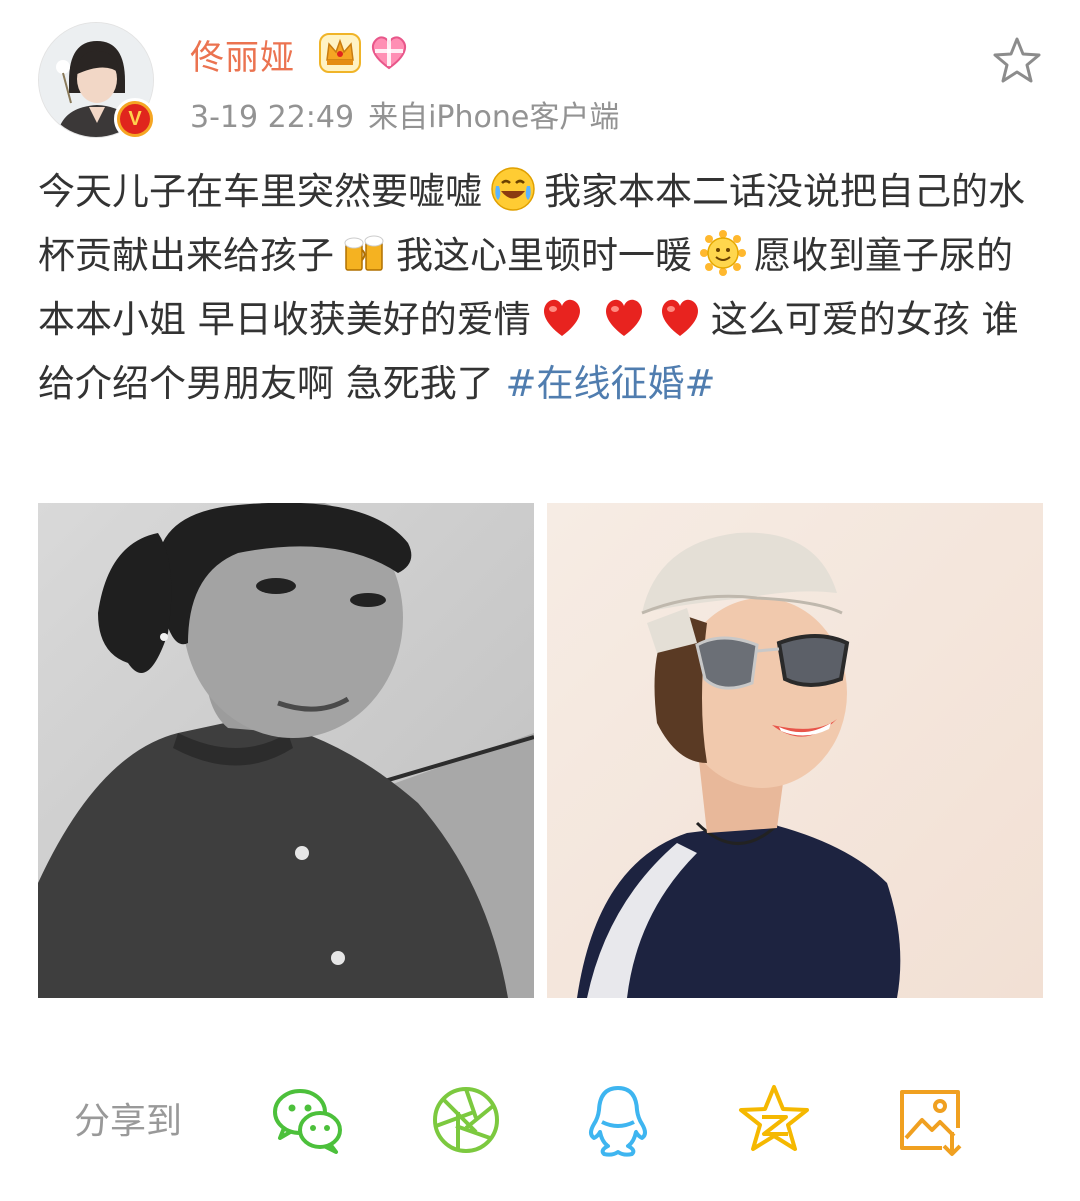  What do you see at coordinates (930, 1120) in the screenshot?
I see `save-image-icon` at bounding box center [930, 1120].